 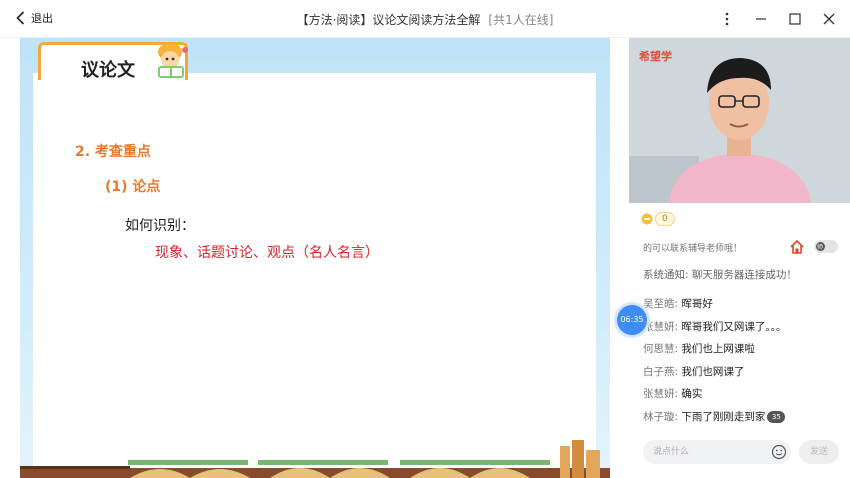 What do you see at coordinates (743, 394) in the screenshot?
I see `chat-message: 张慧妍: 确实` at bounding box center [743, 394].